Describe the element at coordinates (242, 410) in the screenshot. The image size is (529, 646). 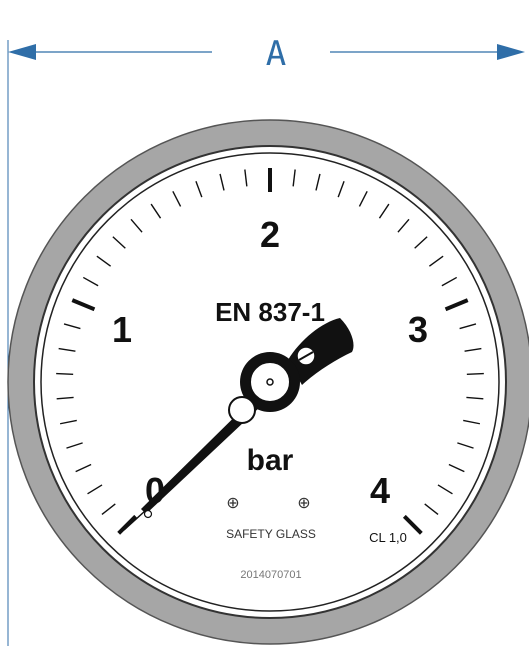
I see `pointer-counterweight-knob` at that location.